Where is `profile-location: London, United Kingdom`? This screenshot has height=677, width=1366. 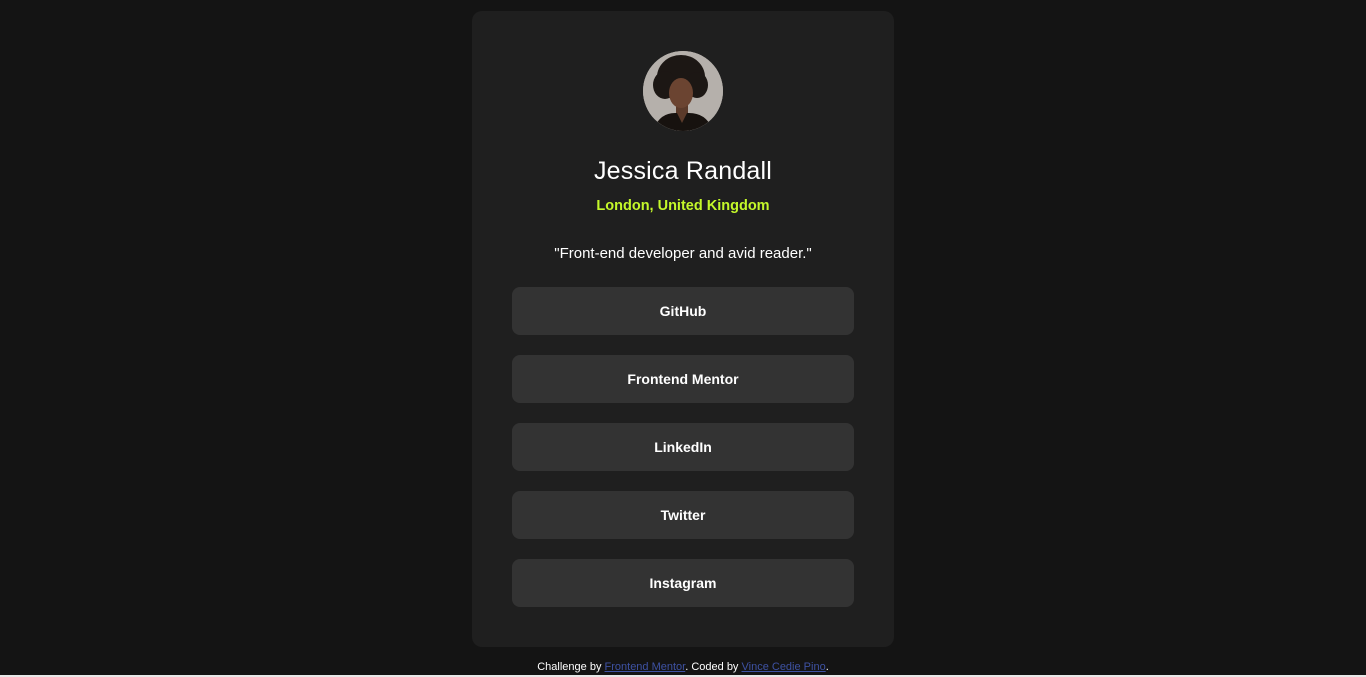 profile-location: London, United Kingdom is located at coordinates (683, 206).